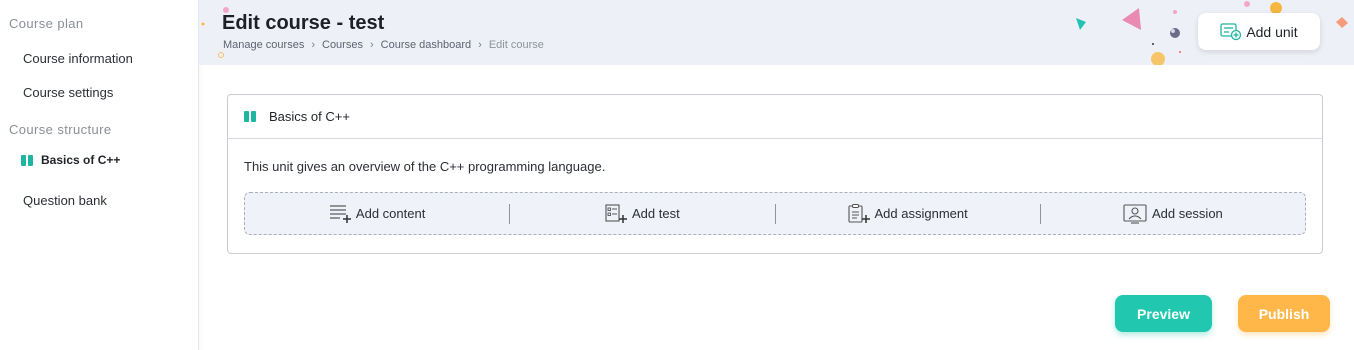 The image size is (1354, 350). I want to click on add-assignment-icon, so click(858, 213).